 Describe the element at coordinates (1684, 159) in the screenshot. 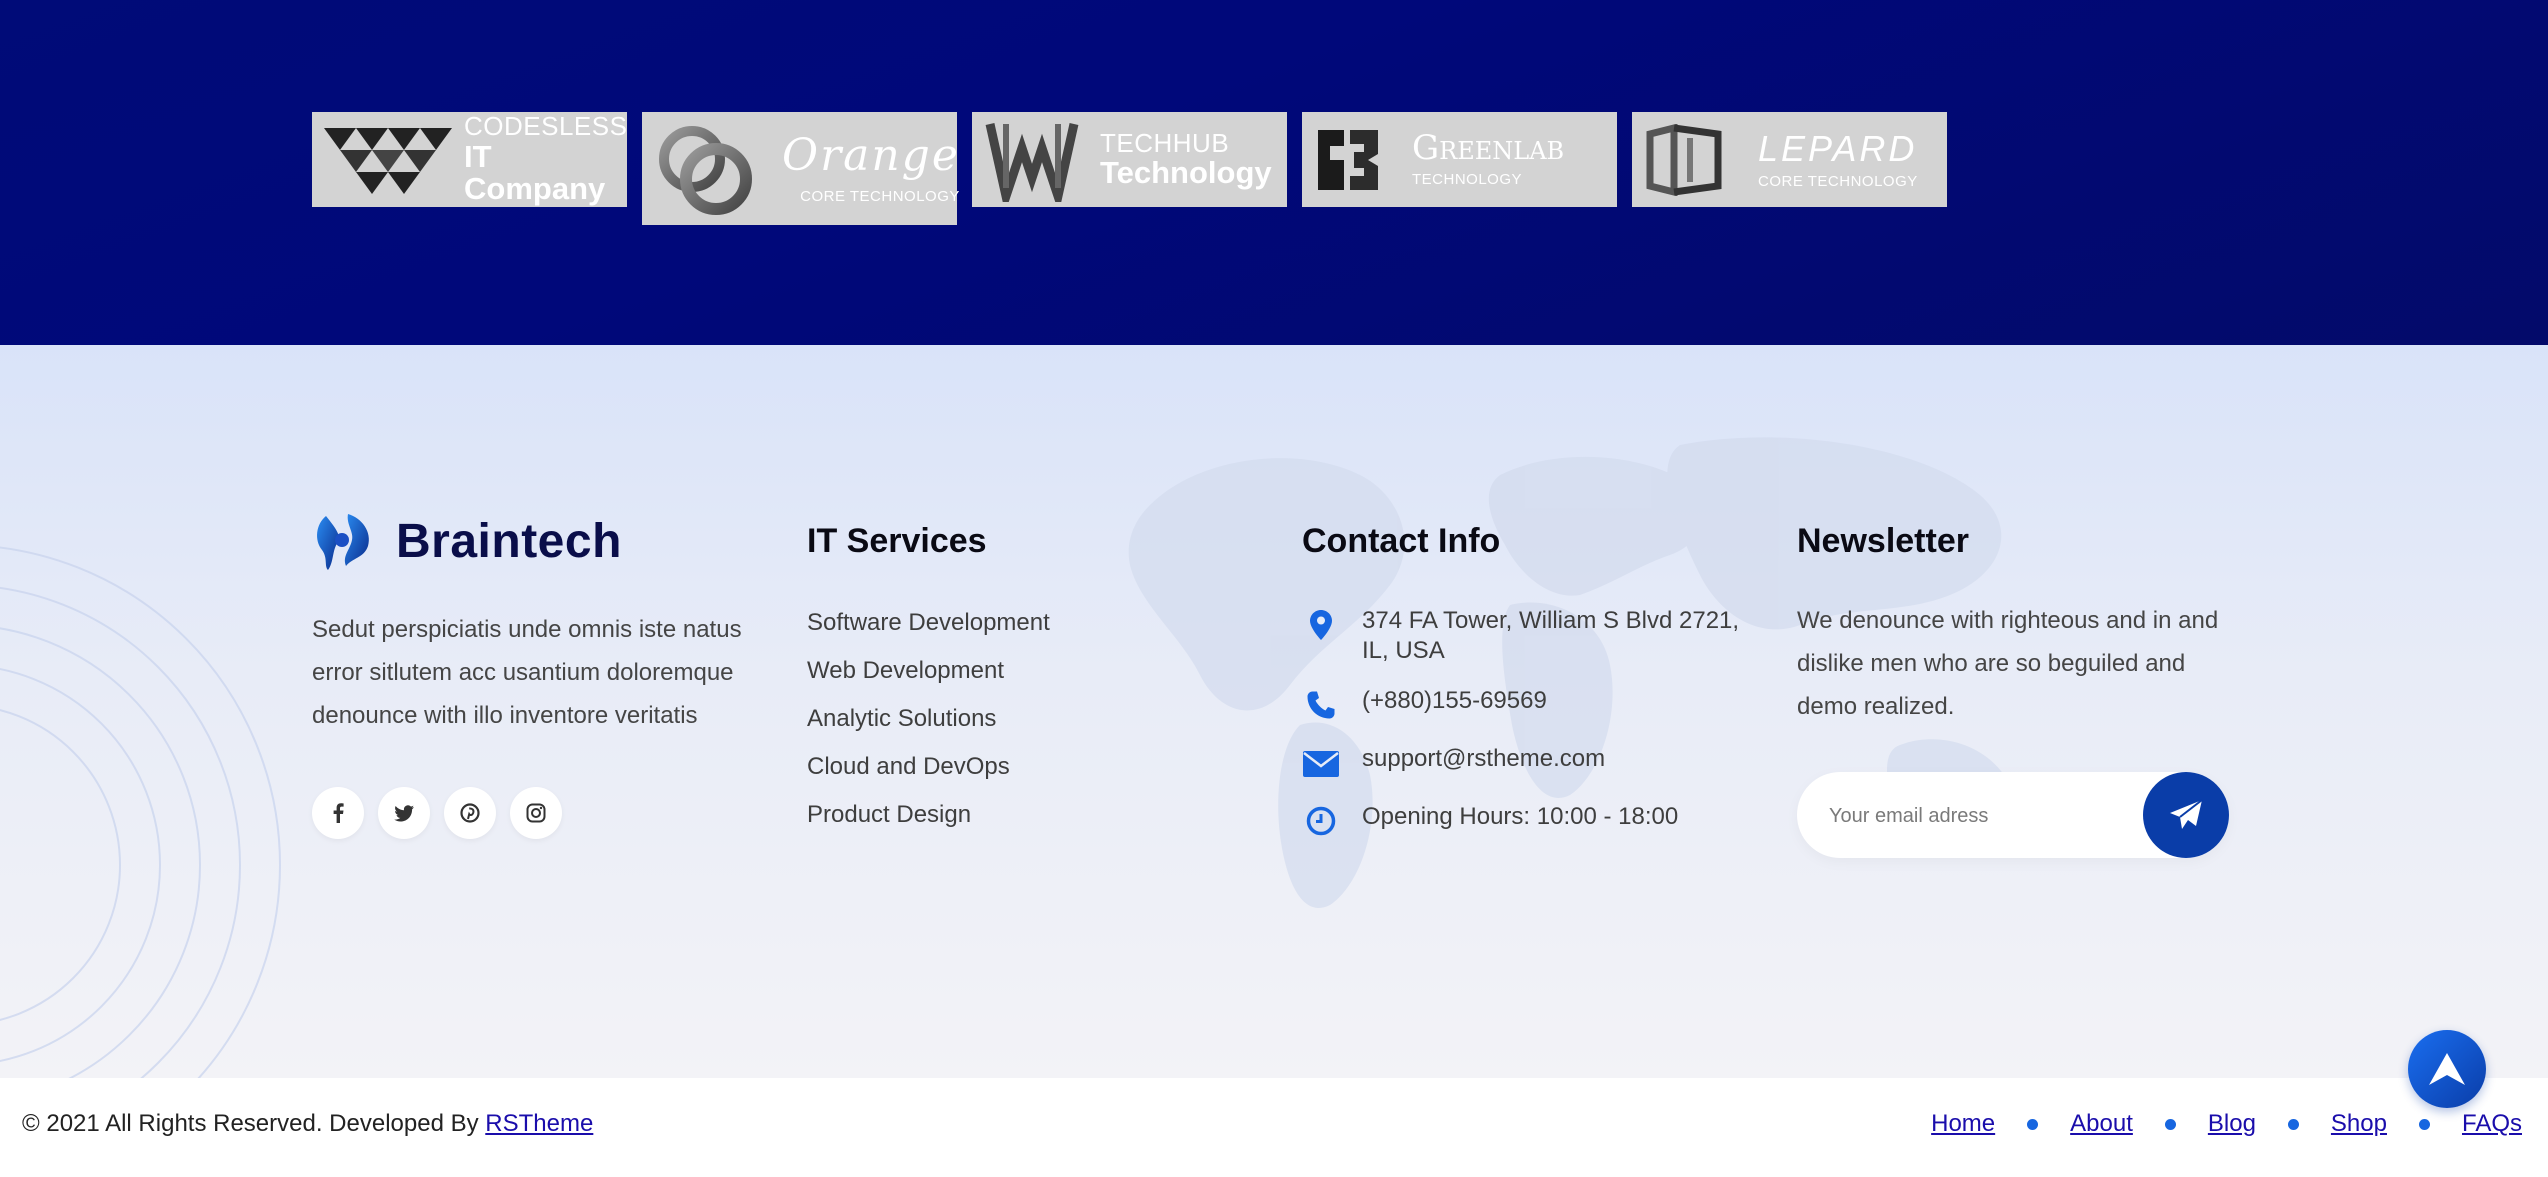

I see `frame-logo-mark` at that location.